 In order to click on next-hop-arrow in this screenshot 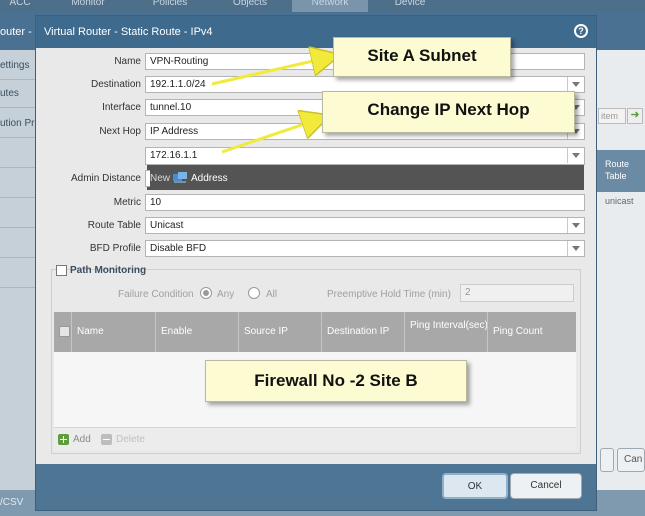, I will do `click(273, 135)`.